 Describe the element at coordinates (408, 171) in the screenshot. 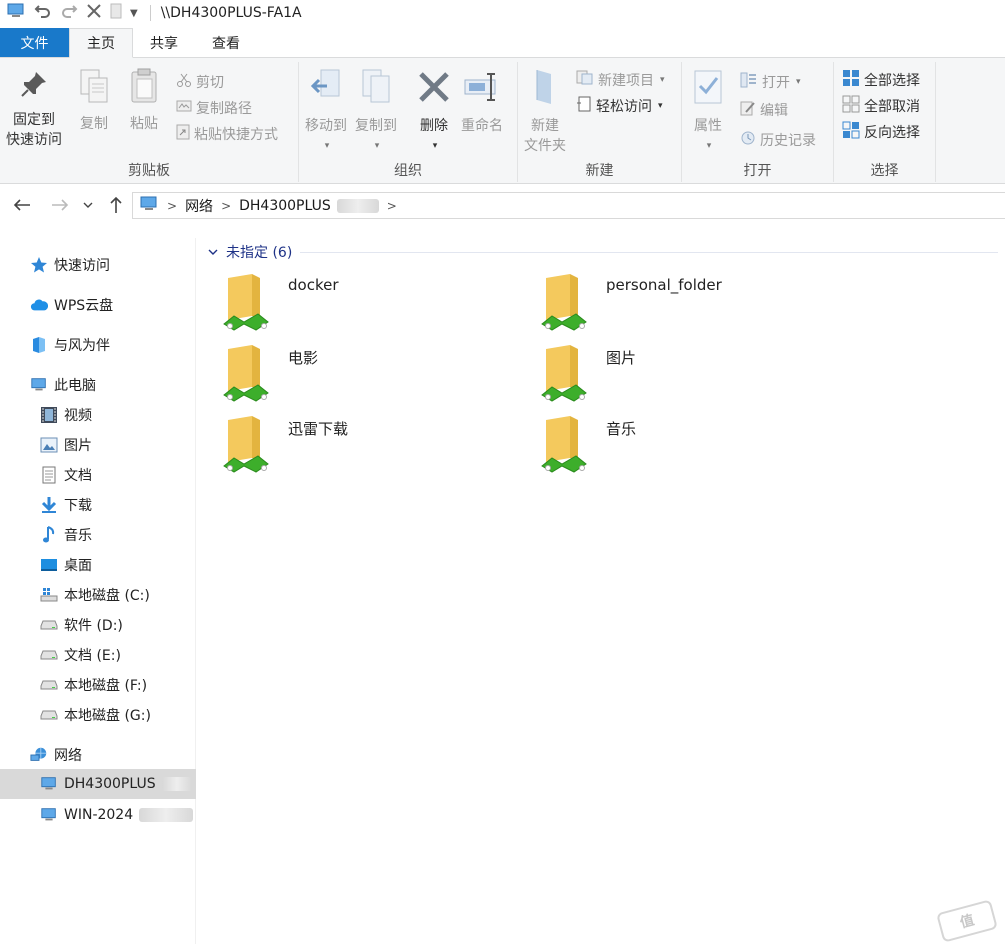

I see `organize-group-label: 组织` at that location.